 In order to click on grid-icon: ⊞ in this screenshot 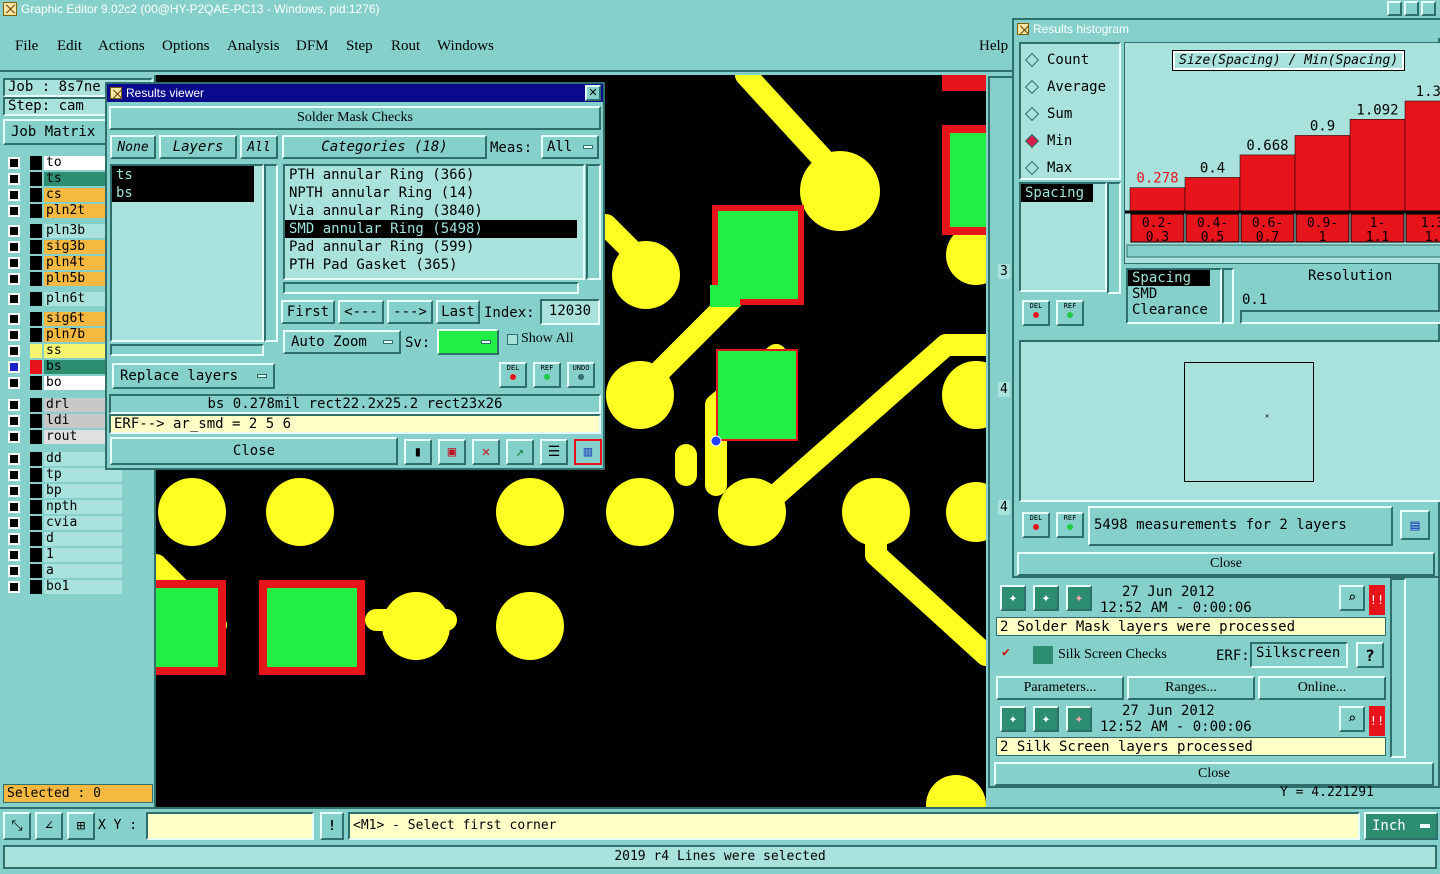, I will do `click(81, 826)`.